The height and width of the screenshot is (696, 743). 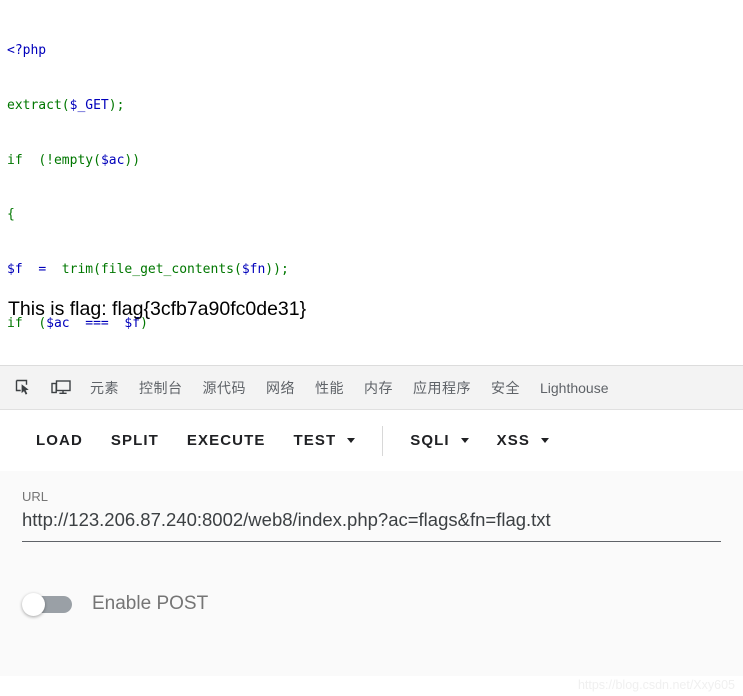 What do you see at coordinates (371, 440) in the screenshot?
I see `hackbar-toolbar: LOAD SPLIT EXECUTE TEST SQLI XSS` at bounding box center [371, 440].